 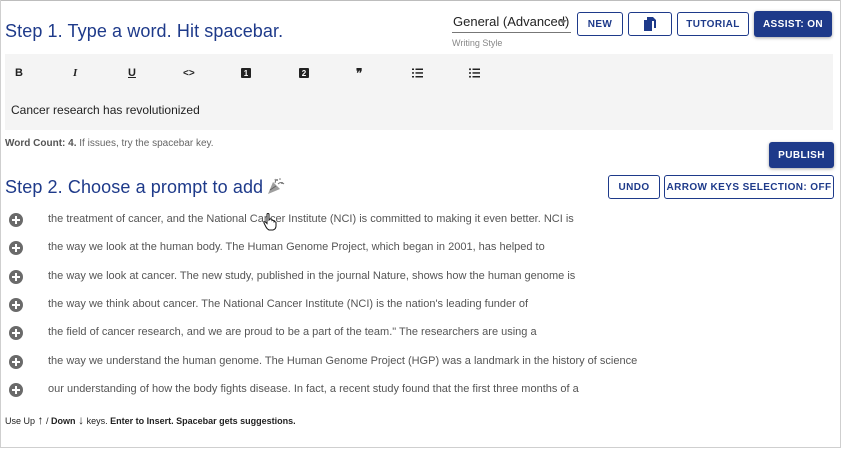 I want to click on undo-button: UNDO, so click(x=634, y=187).